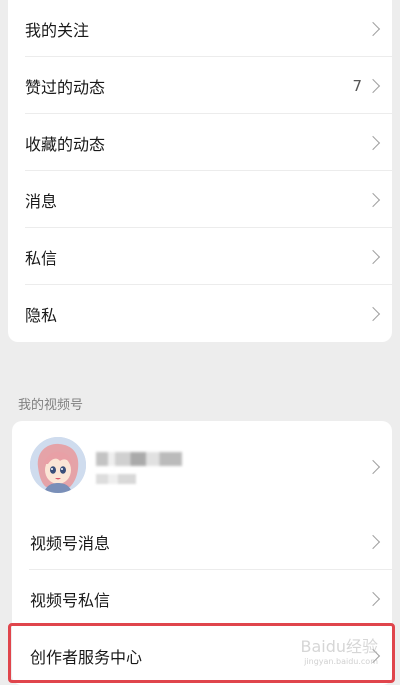 The height and width of the screenshot is (685, 400). What do you see at coordinates (41, 201) in the screenshot?
I see `menu-item-label: 消息` at bounding box center [41, 201].